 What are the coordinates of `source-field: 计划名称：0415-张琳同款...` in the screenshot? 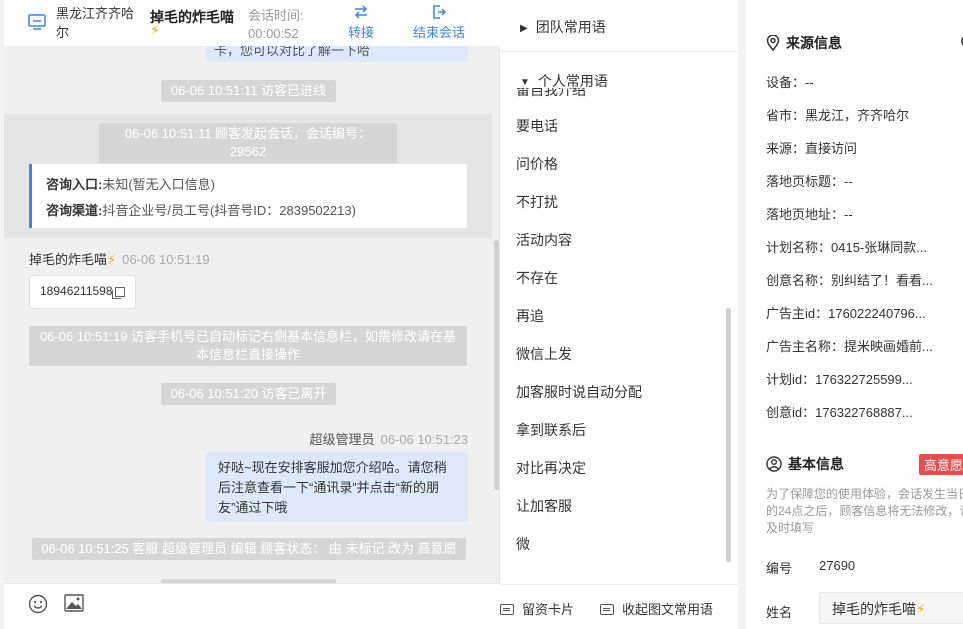 It's located at (847, 247).